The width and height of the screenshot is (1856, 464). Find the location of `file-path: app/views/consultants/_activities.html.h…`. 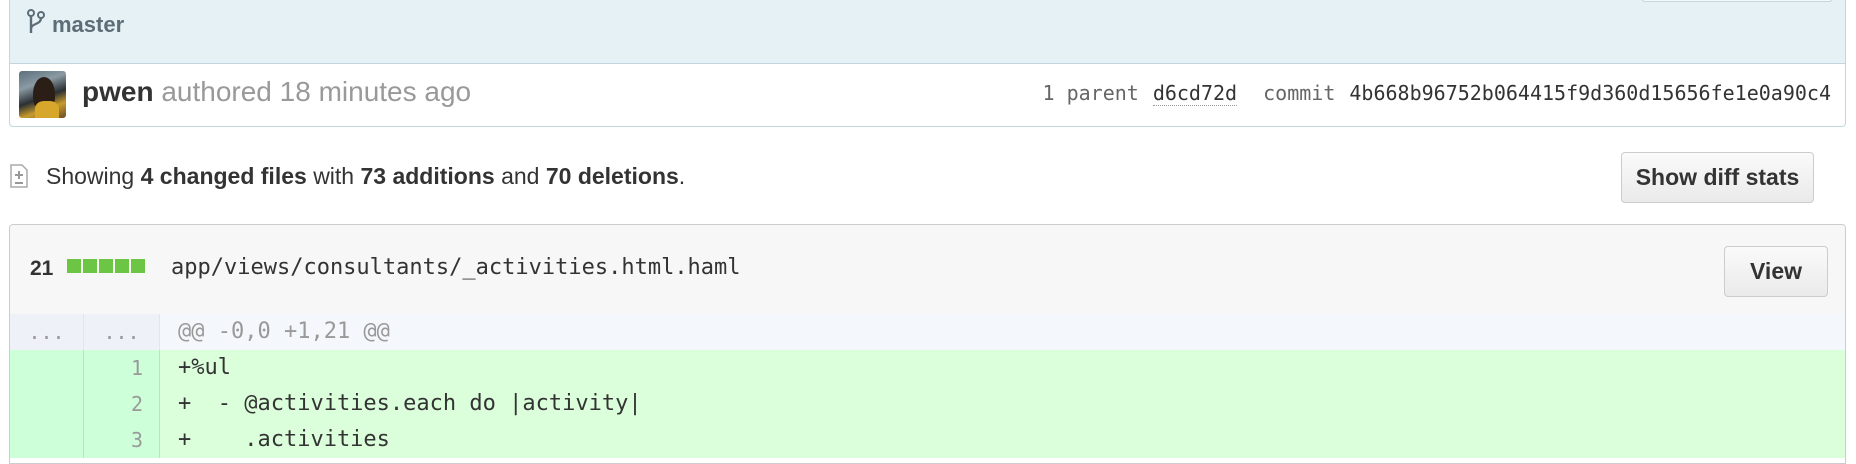

file-path: app/views/consultants/_activities.html.h… is located at coordinates (456, 267).